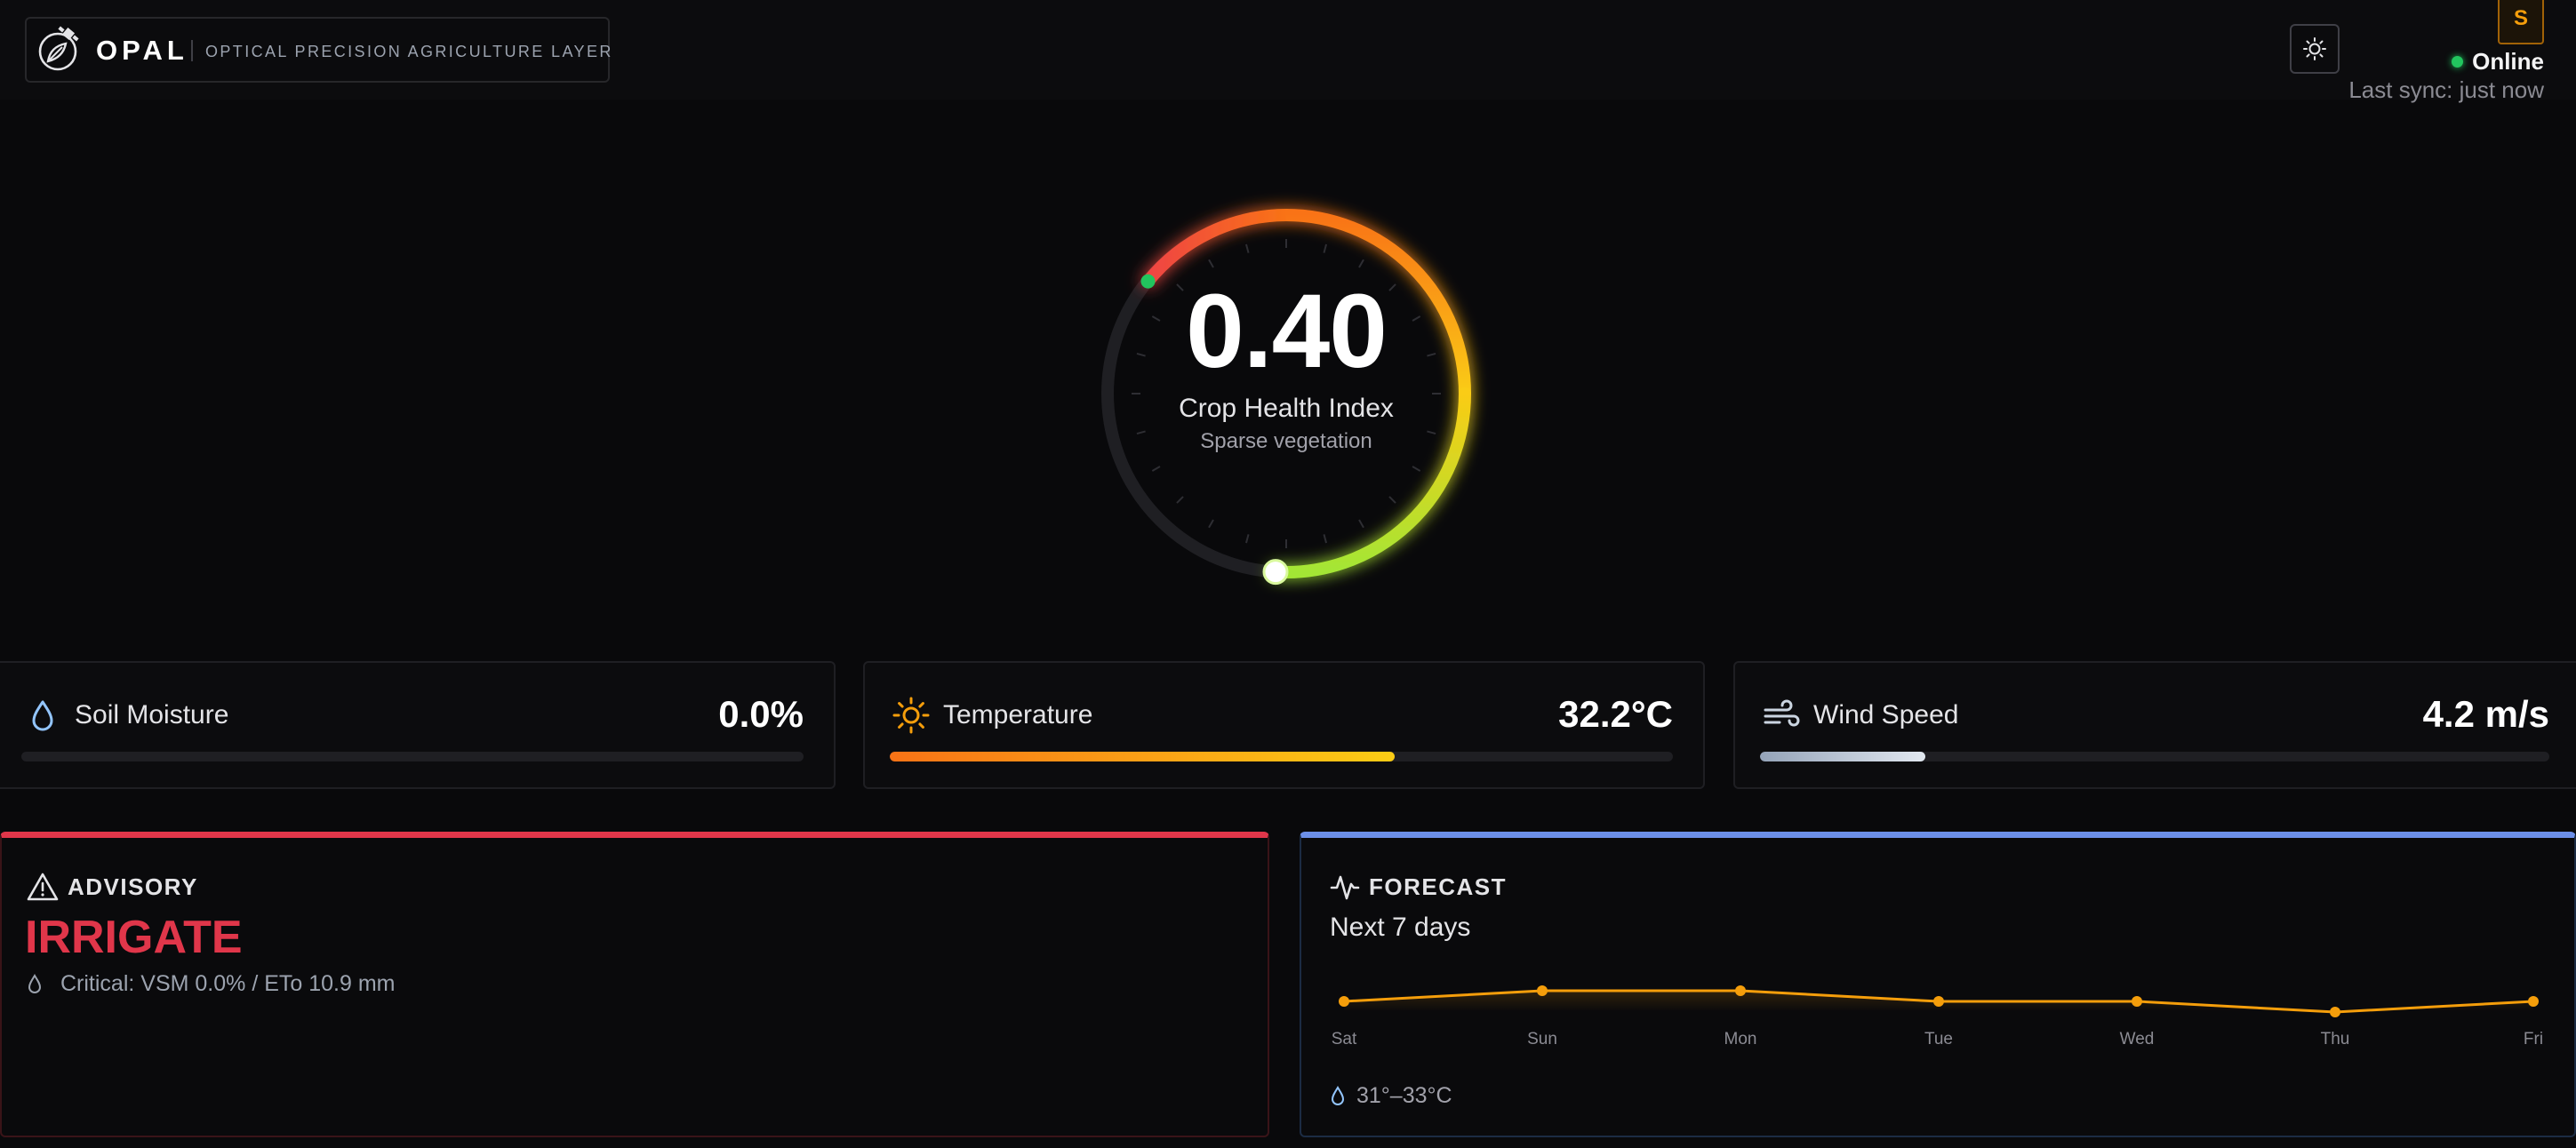  Describe the element at coordinates (2154, 757) in the screenshot. I see `wind-speed-bar` at that location.